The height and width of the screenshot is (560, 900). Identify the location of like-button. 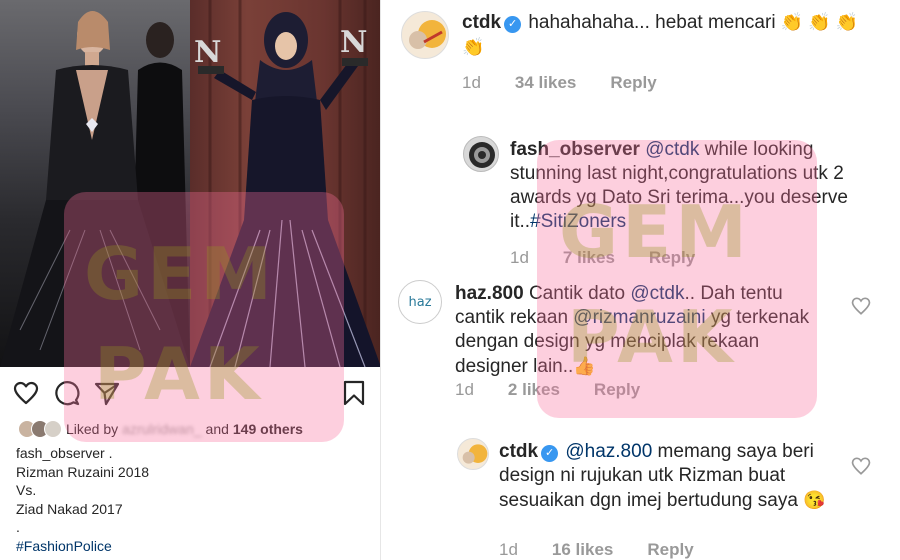
(26, 393).